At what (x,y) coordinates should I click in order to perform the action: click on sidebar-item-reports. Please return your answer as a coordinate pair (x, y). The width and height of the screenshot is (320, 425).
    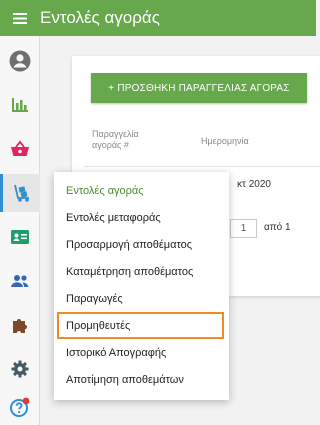
    Looking at the image, I should click on (20, 105).